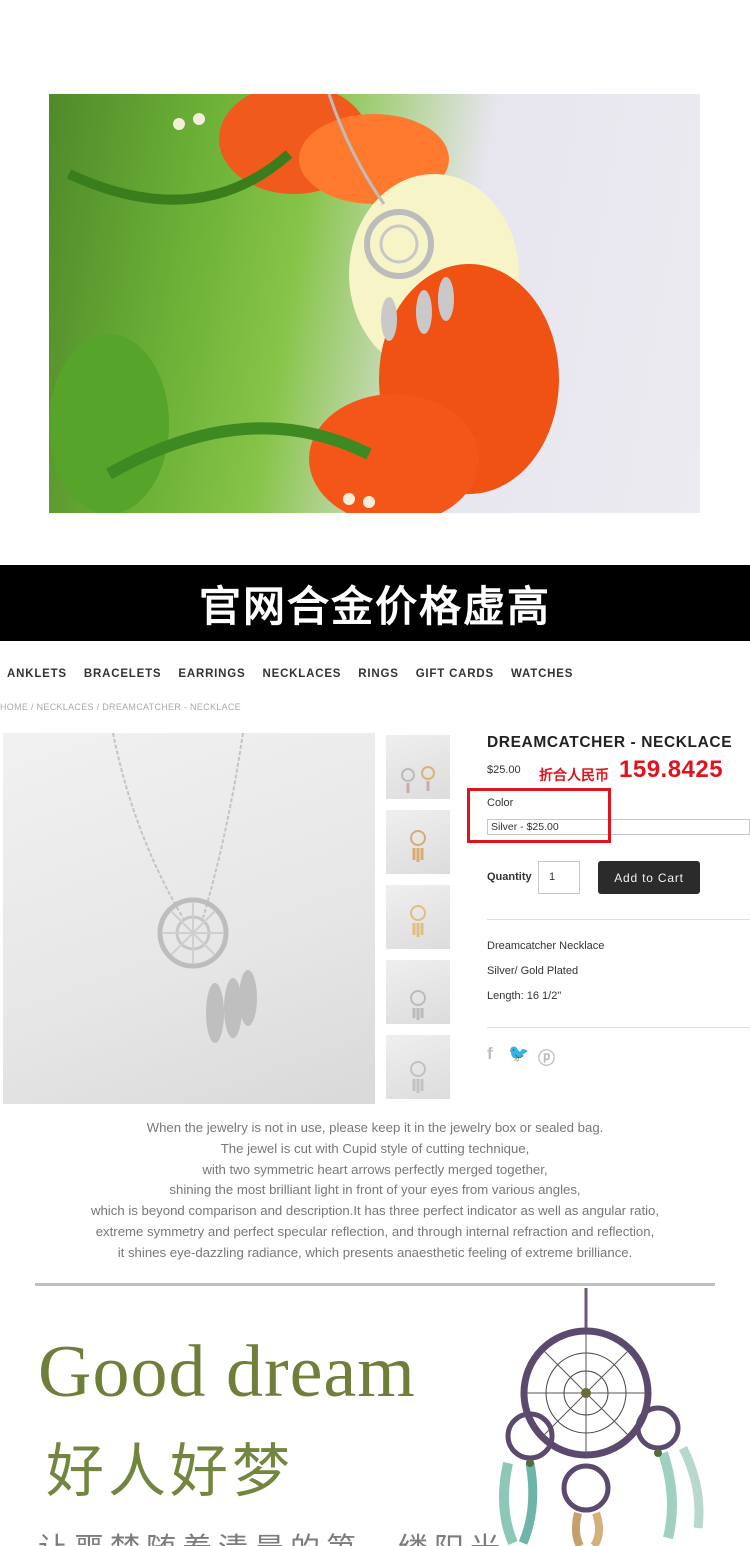 The width and height of the screenshot is (750, 1546). I want to click on highlight-box, so click(539, 815).